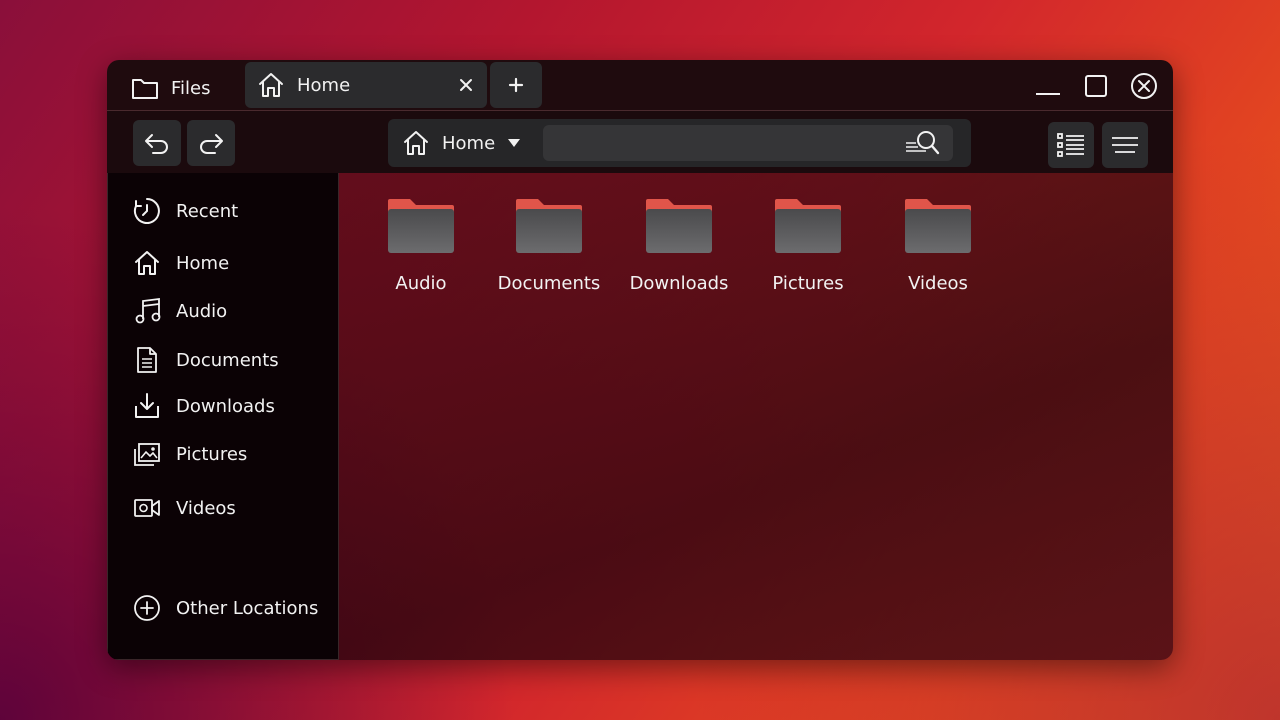 The height and width of the screenshot is (720, 1280). Describe the element at coordinates (202, 311) in the screenshot. I see `sidebar-item-label: Audio` at that location.